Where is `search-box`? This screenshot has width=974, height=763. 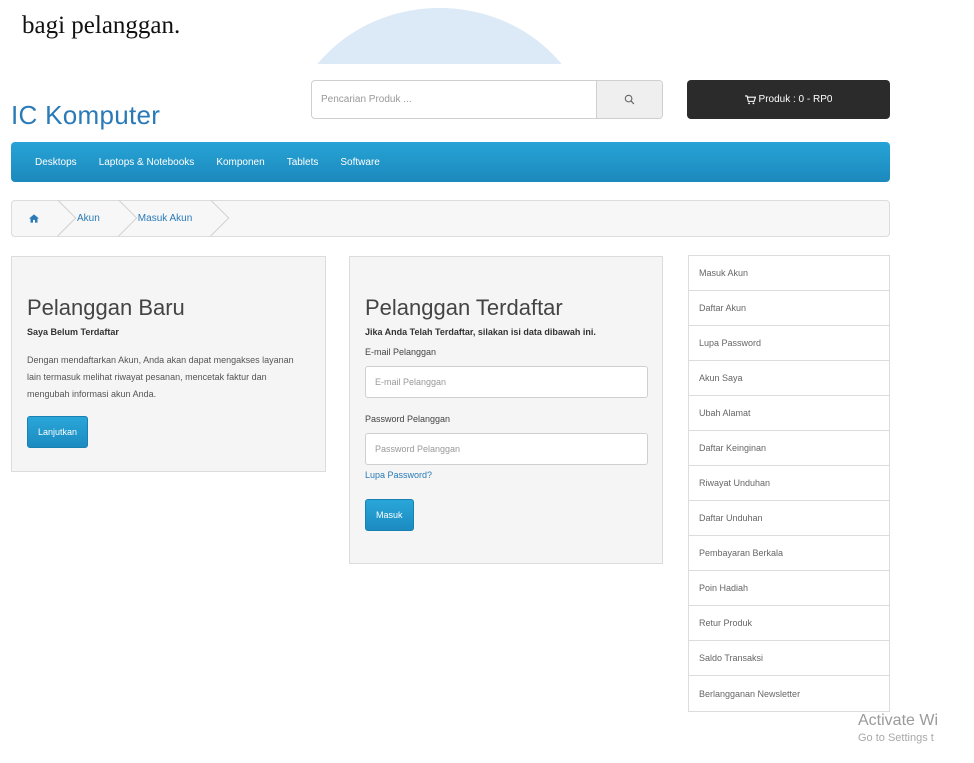
search-box is located at coordinates (487, 99).